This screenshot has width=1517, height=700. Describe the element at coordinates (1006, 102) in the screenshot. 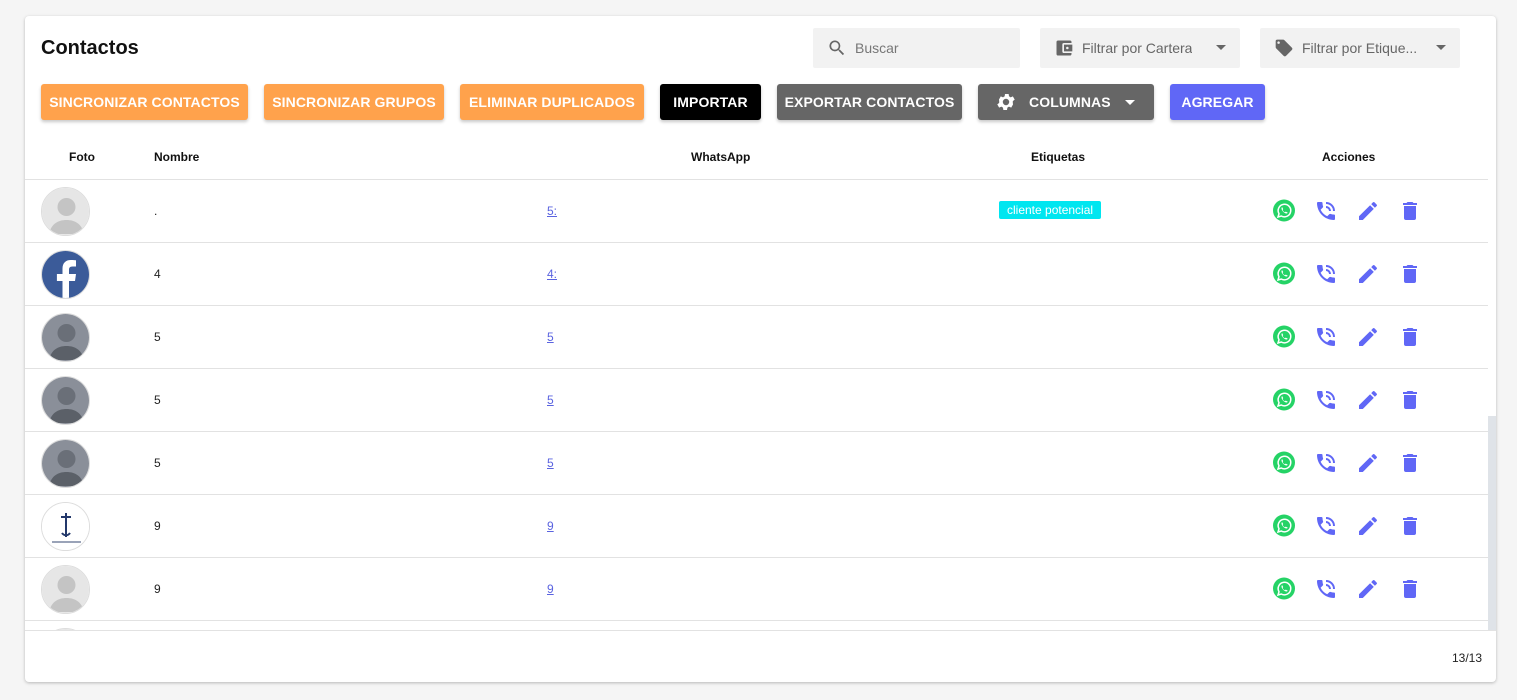

I see `gear-icon` at that location.